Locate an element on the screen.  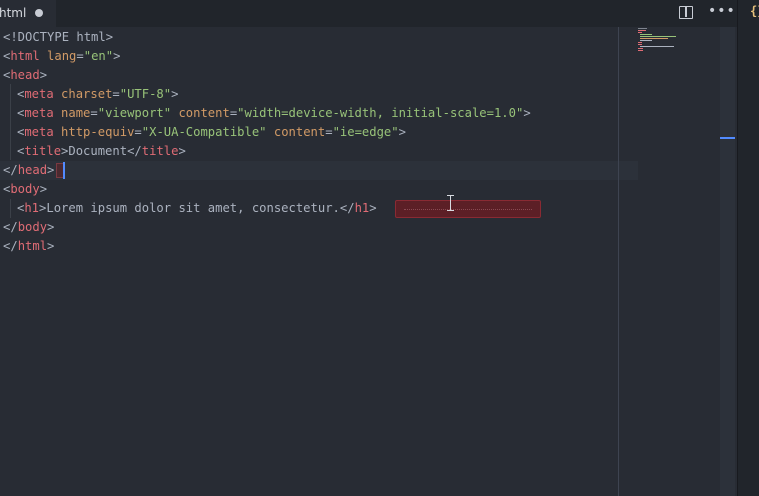
braces-icon: {} is located at coordinates (754, 11).